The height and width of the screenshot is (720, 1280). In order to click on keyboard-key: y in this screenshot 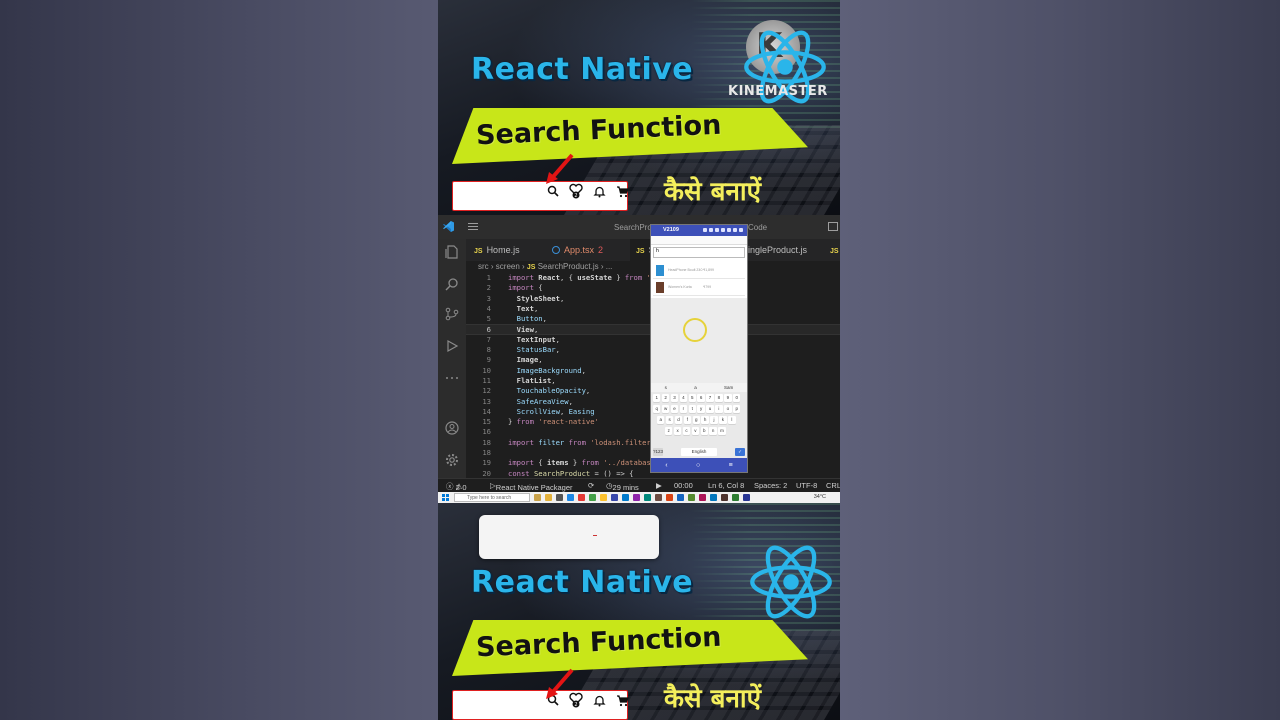, I will do `click(701, 409)`.